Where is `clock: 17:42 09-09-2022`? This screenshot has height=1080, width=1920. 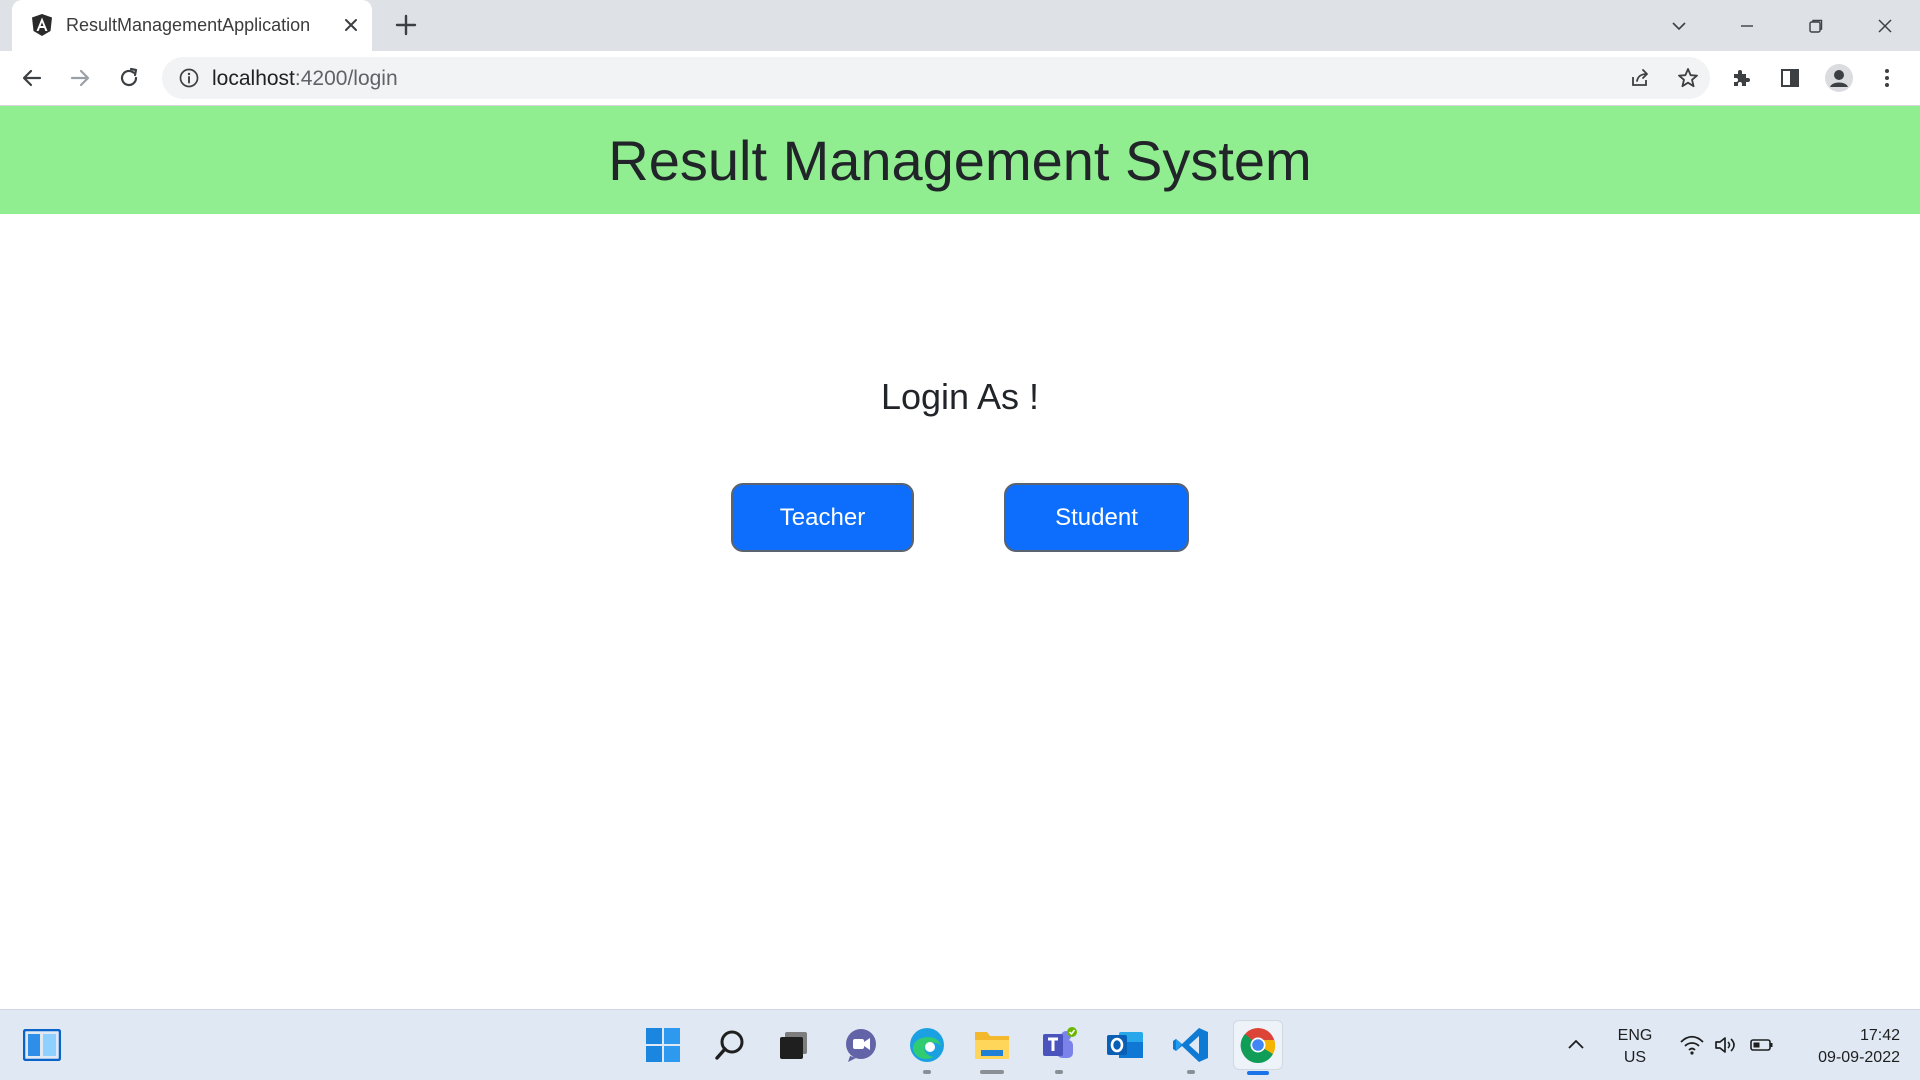
clock: 17:42 09-09-2022 is located at coordinates (1845, 1047).